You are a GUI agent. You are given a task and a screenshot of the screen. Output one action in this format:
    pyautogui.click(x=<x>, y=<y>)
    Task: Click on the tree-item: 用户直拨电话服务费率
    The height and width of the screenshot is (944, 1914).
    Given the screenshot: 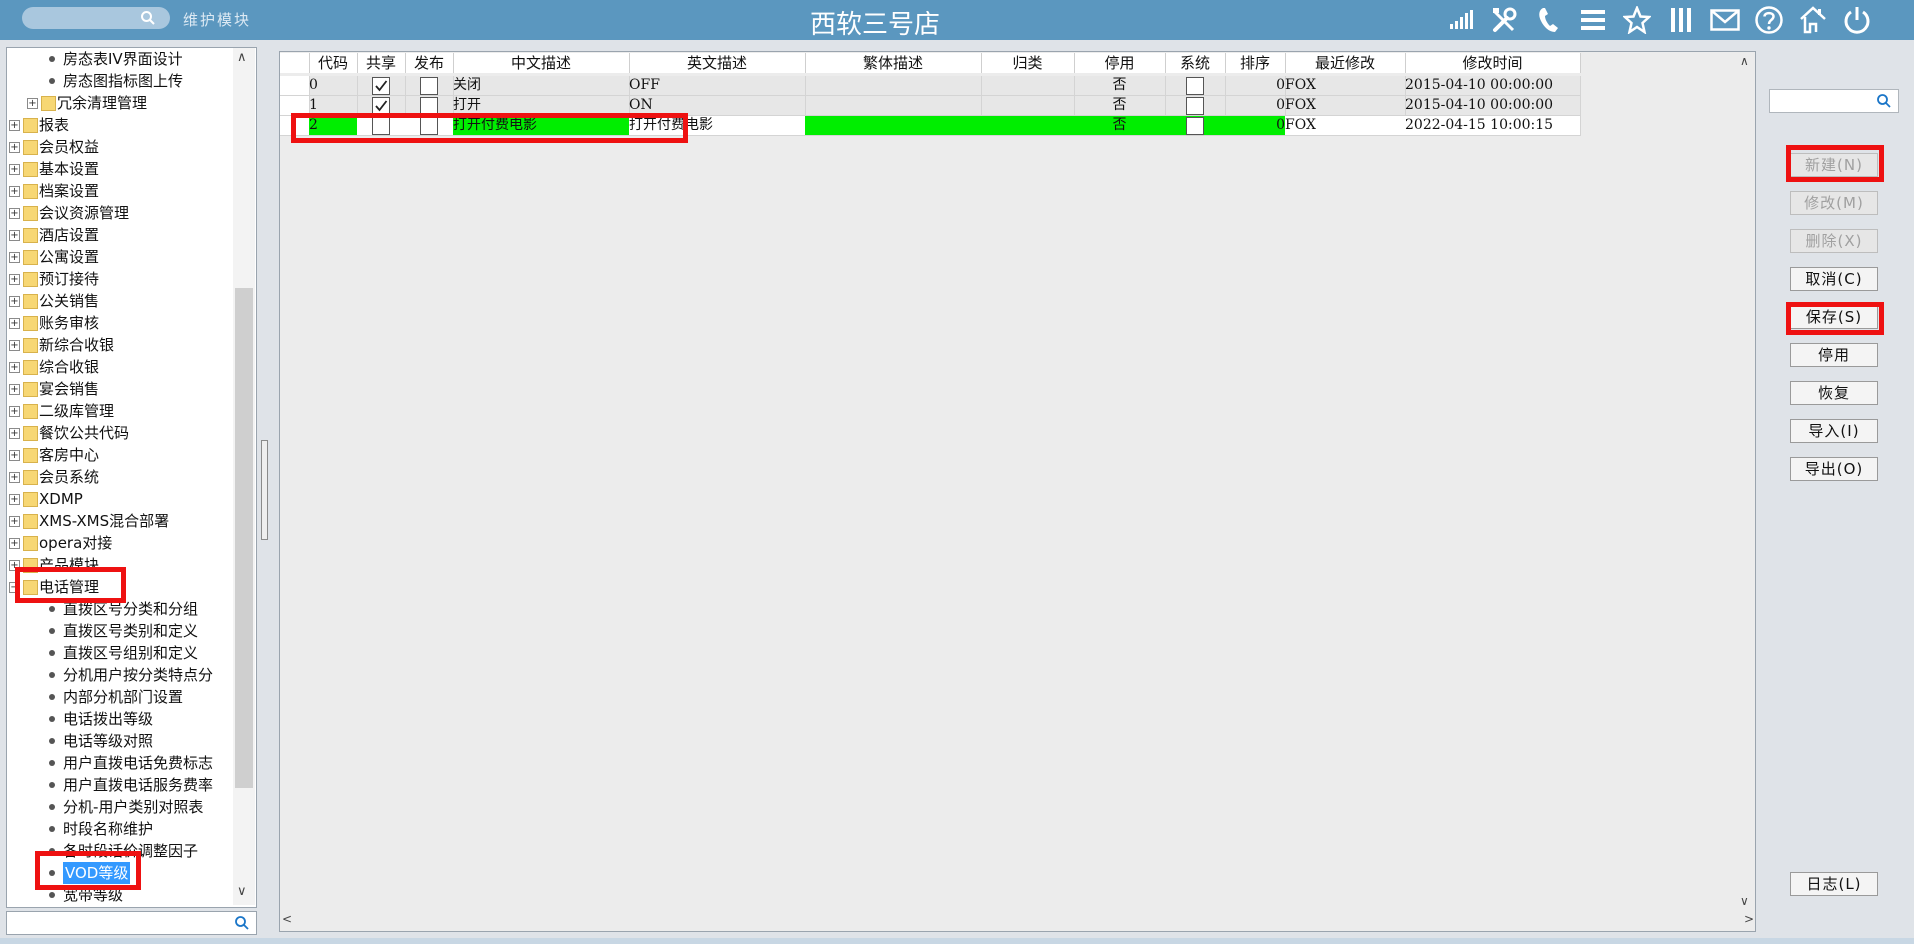 What is the action you would take?
    pyautogui.click(x=120, y=785)
    